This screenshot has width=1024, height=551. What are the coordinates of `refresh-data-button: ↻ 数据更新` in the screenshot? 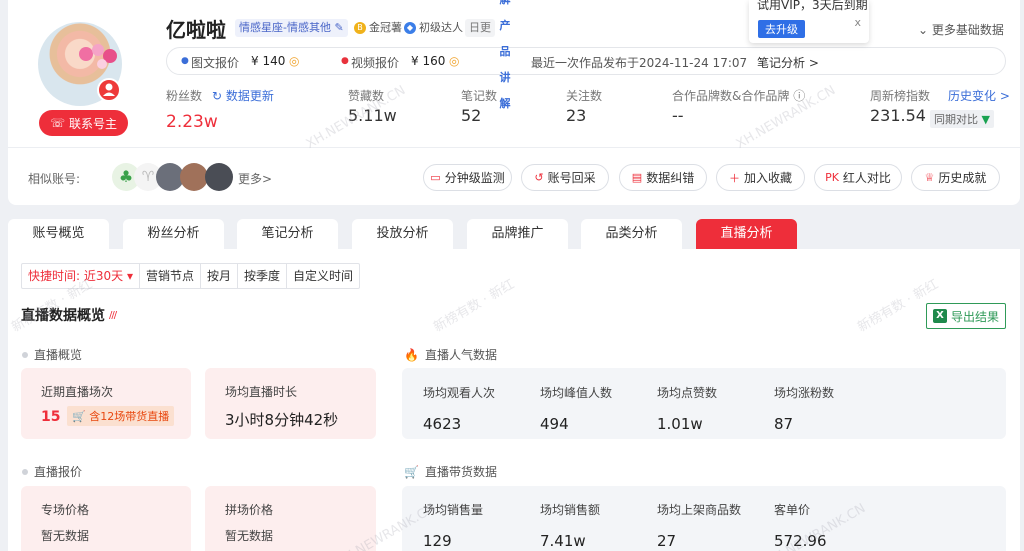 It's located at (243, 95).